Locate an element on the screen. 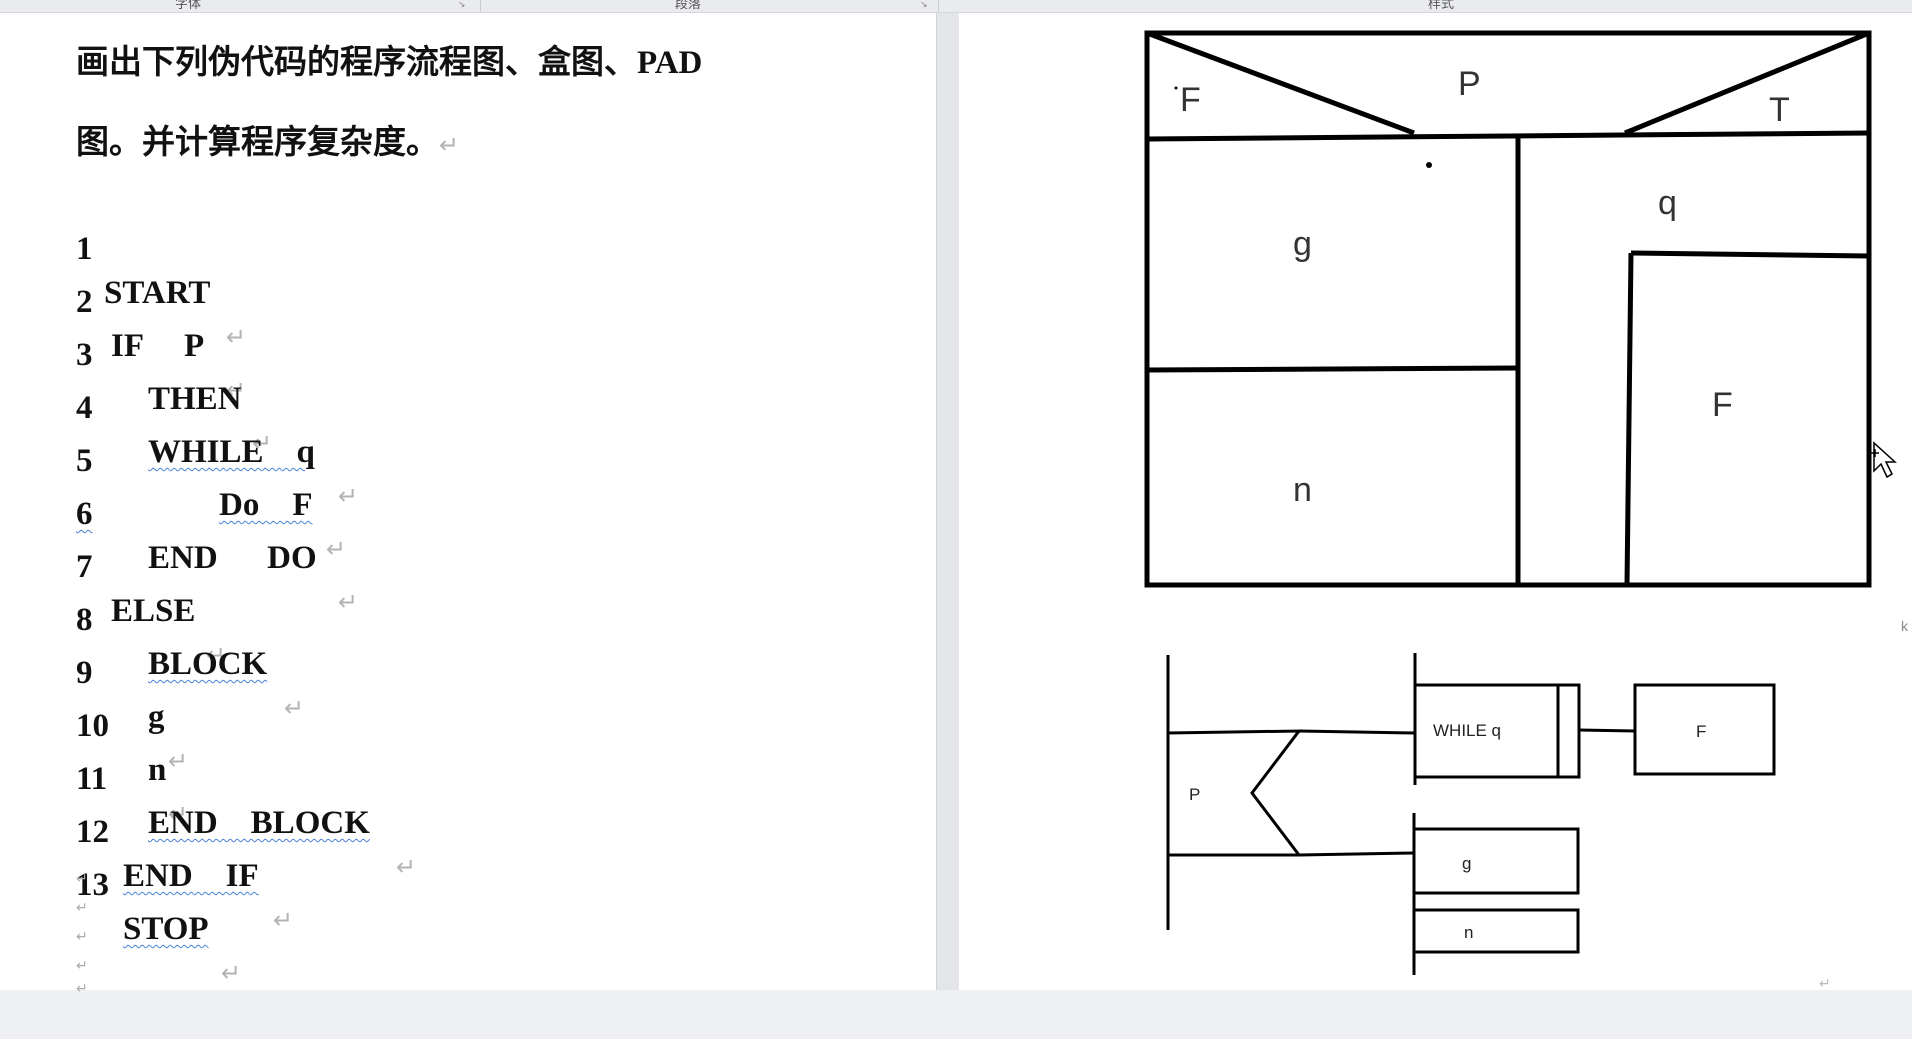  question-title-latin: PAD is located at coordinates (670, 63).